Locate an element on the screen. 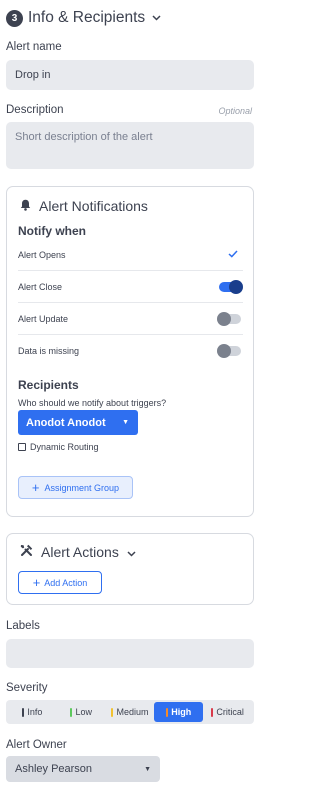 The height and width of the screenshot is (789, 320). tools-icon is located at coordinates (26, 552).